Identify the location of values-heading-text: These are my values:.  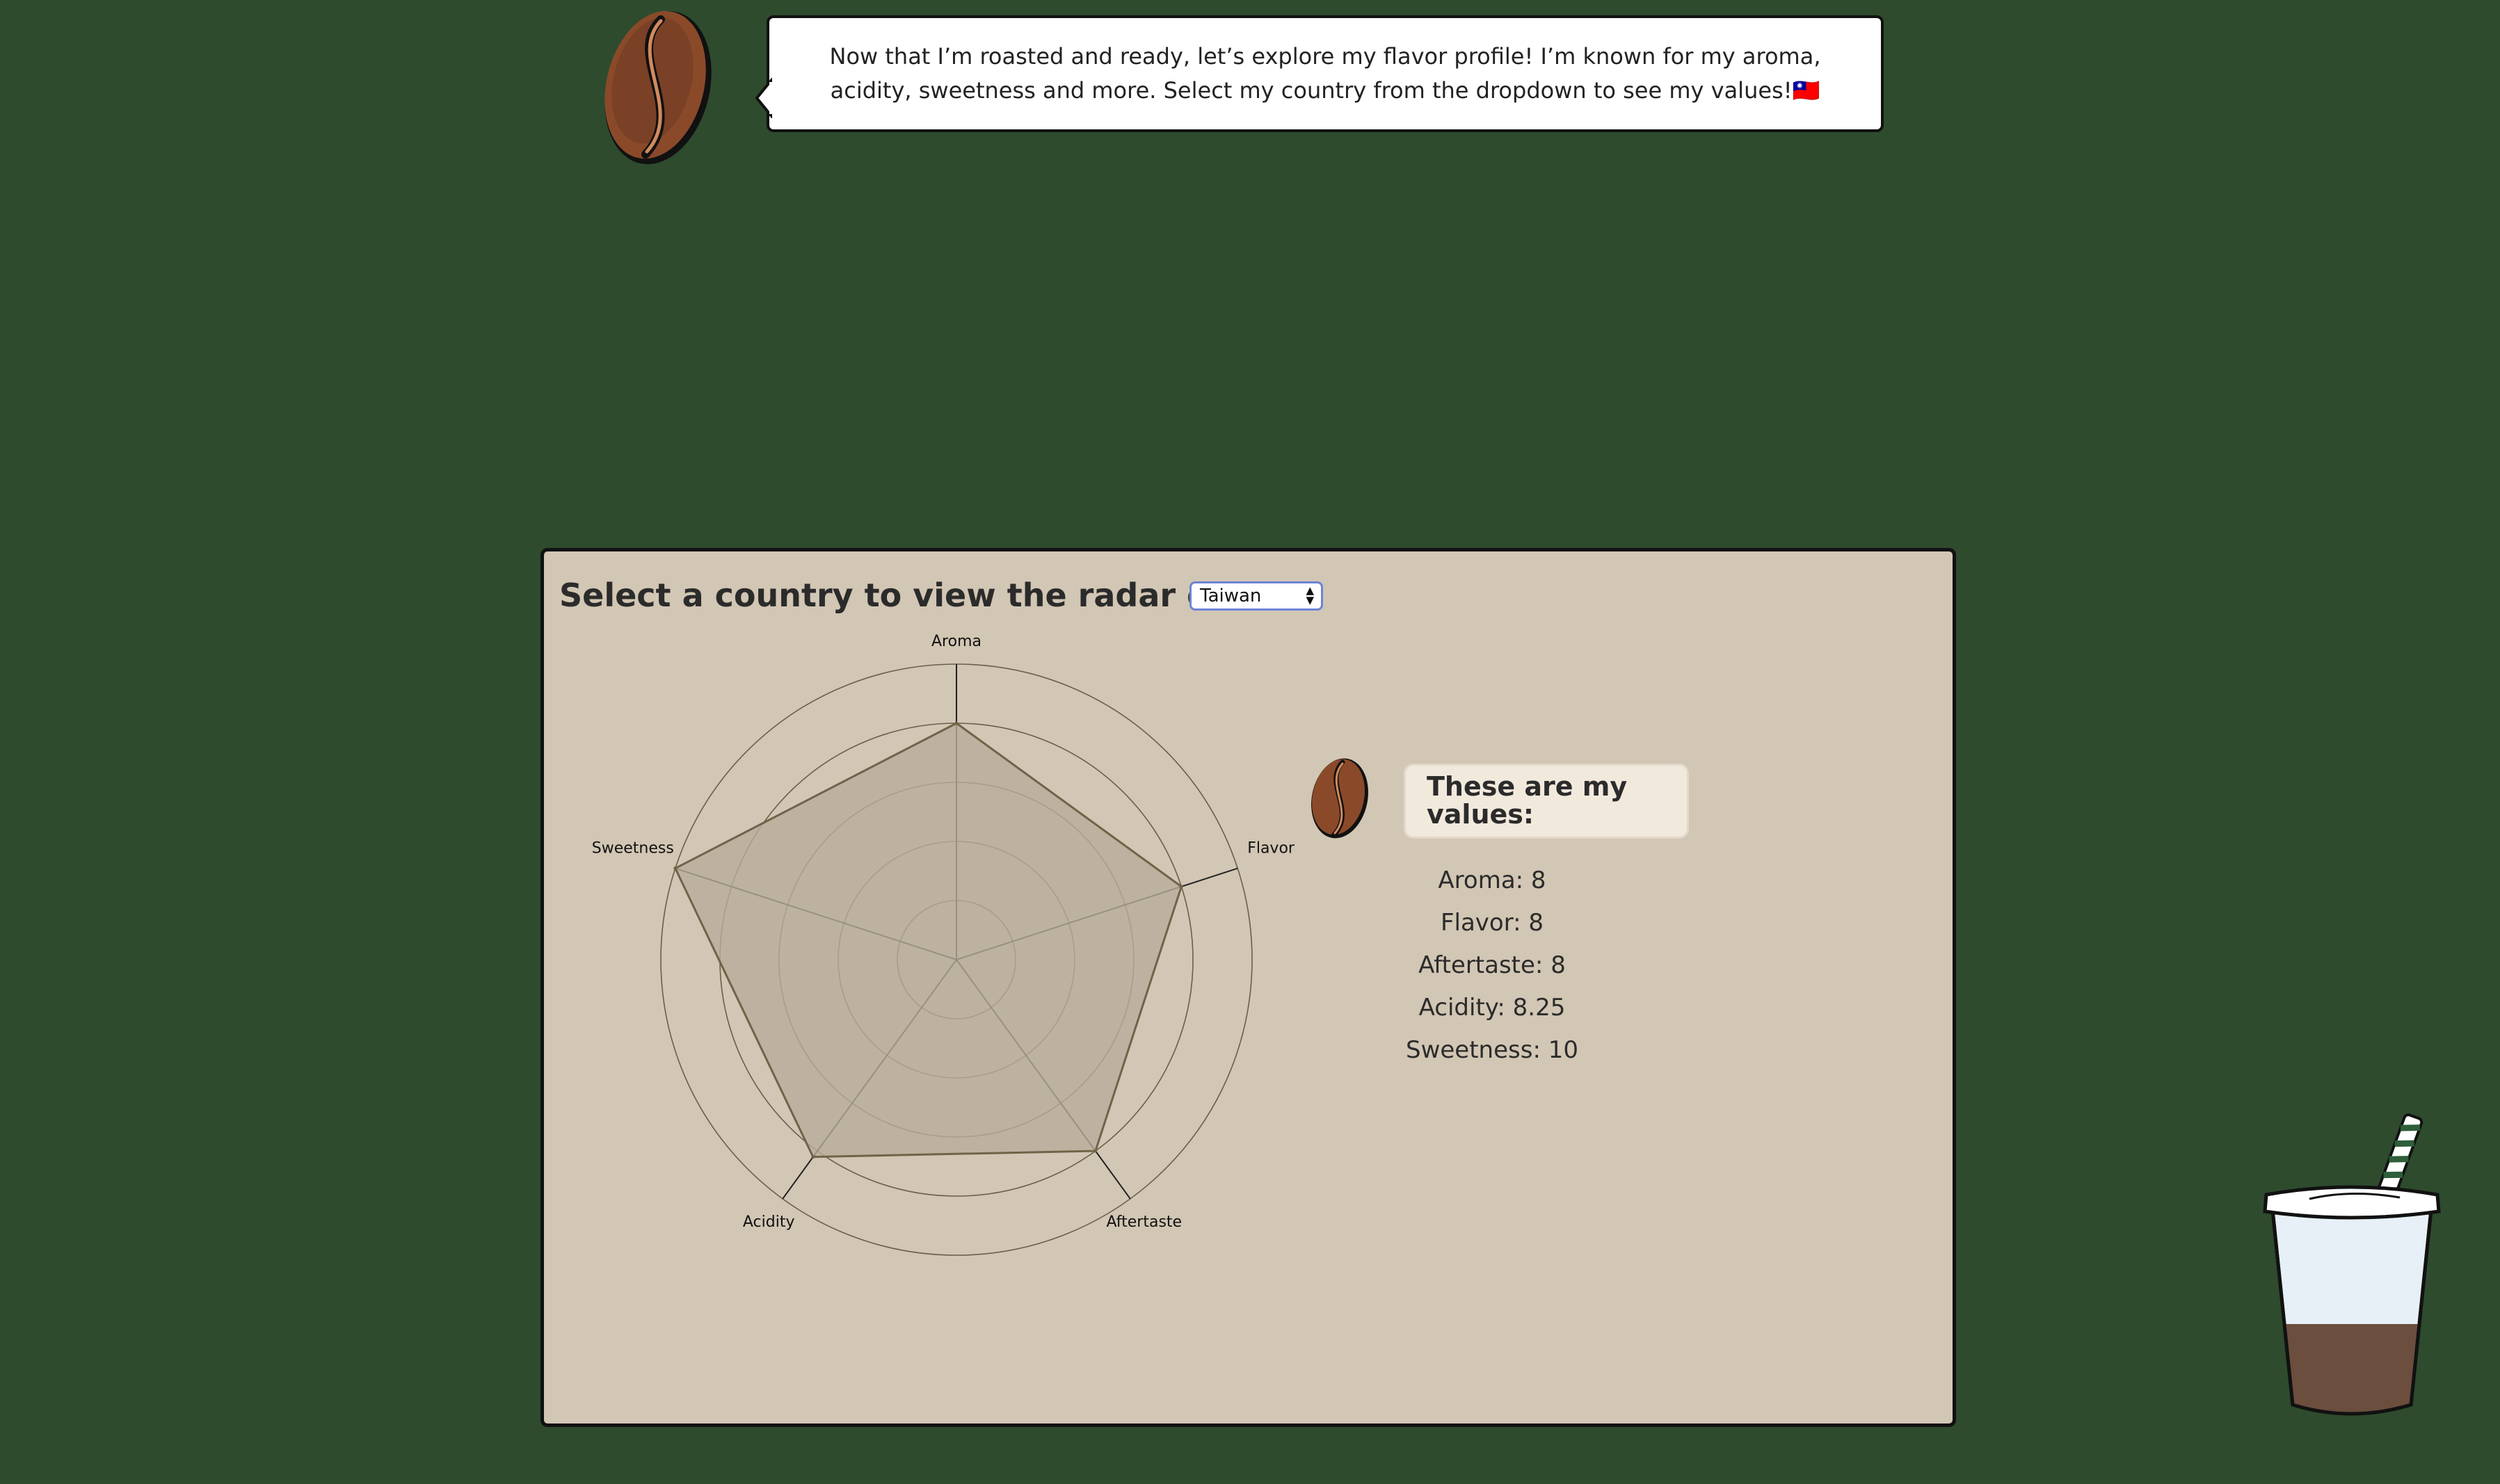
(1528, 800).